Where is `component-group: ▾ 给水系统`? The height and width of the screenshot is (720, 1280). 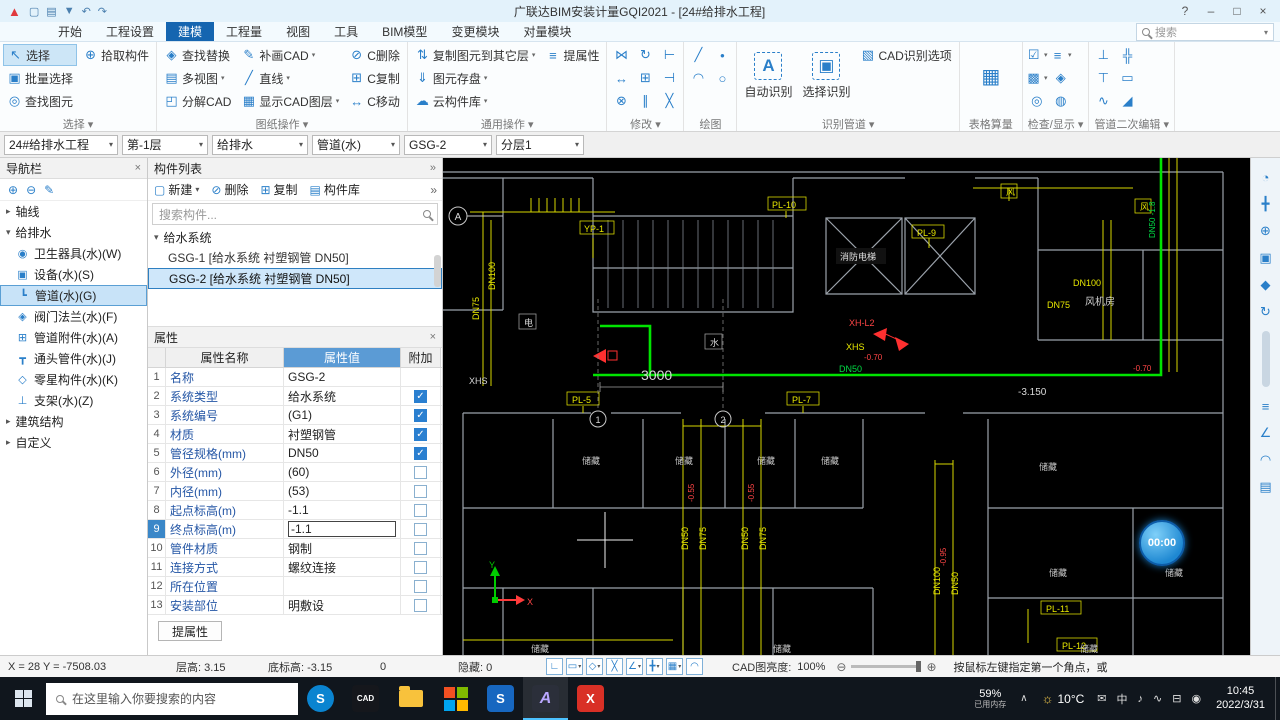 component-group: ▾ 给水系统 is located at coordinates (295, 237).